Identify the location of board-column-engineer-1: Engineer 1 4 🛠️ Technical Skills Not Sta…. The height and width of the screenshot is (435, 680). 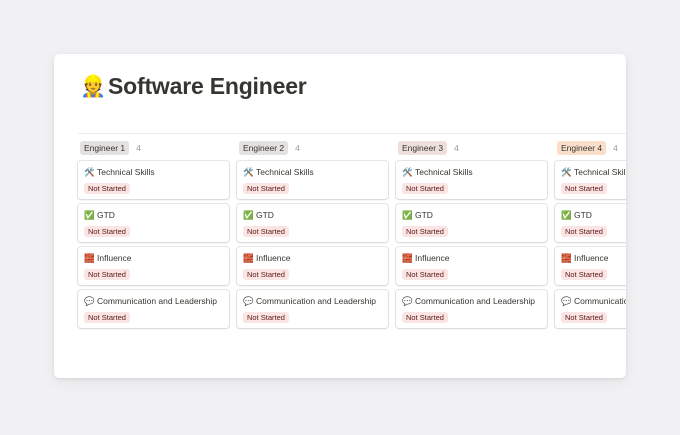
(153, 236).